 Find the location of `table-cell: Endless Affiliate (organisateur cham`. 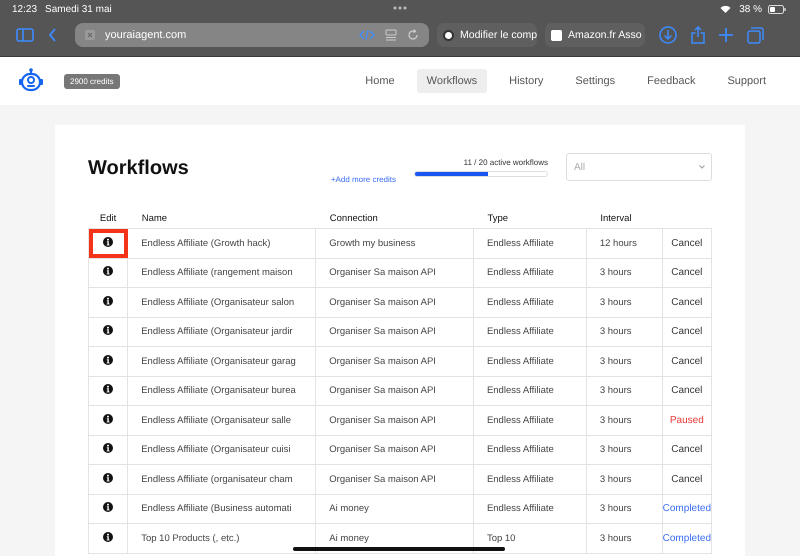

table-cell: Endless Affiliate (organisateur cham is located at coordinates (222, 479).